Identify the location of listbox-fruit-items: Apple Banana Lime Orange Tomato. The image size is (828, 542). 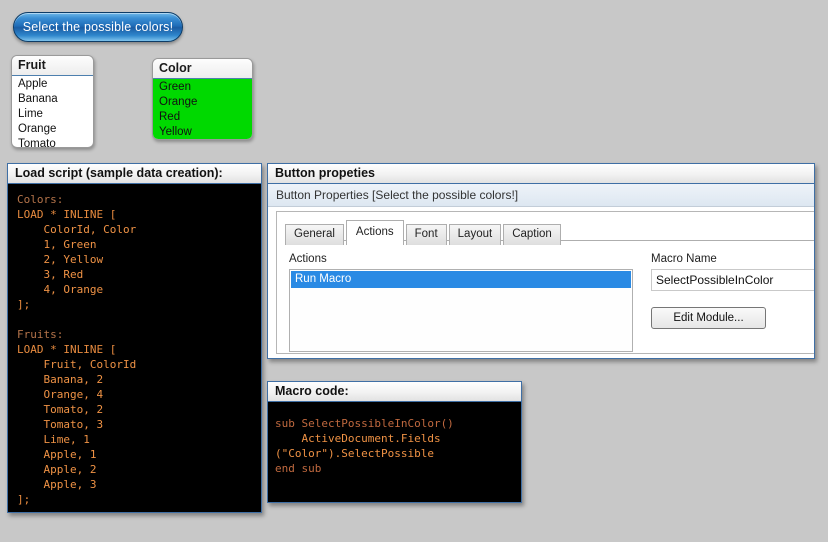
(52, 111).